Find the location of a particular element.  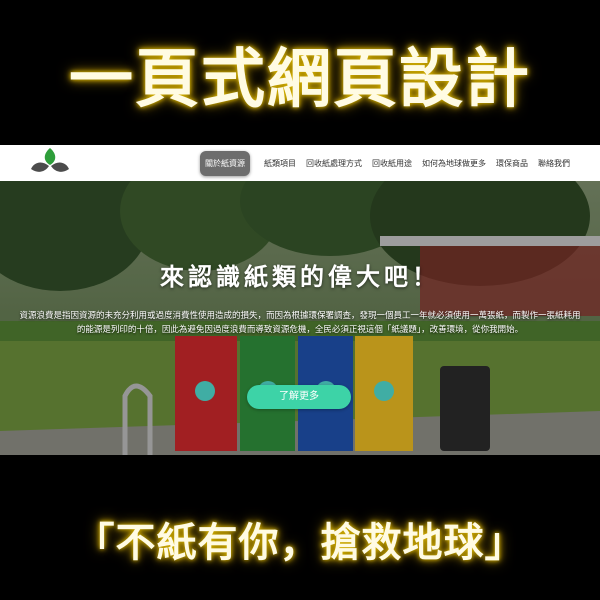

nav-item-about-paper: 關於紙資源 is located at coordinates (225, 163).